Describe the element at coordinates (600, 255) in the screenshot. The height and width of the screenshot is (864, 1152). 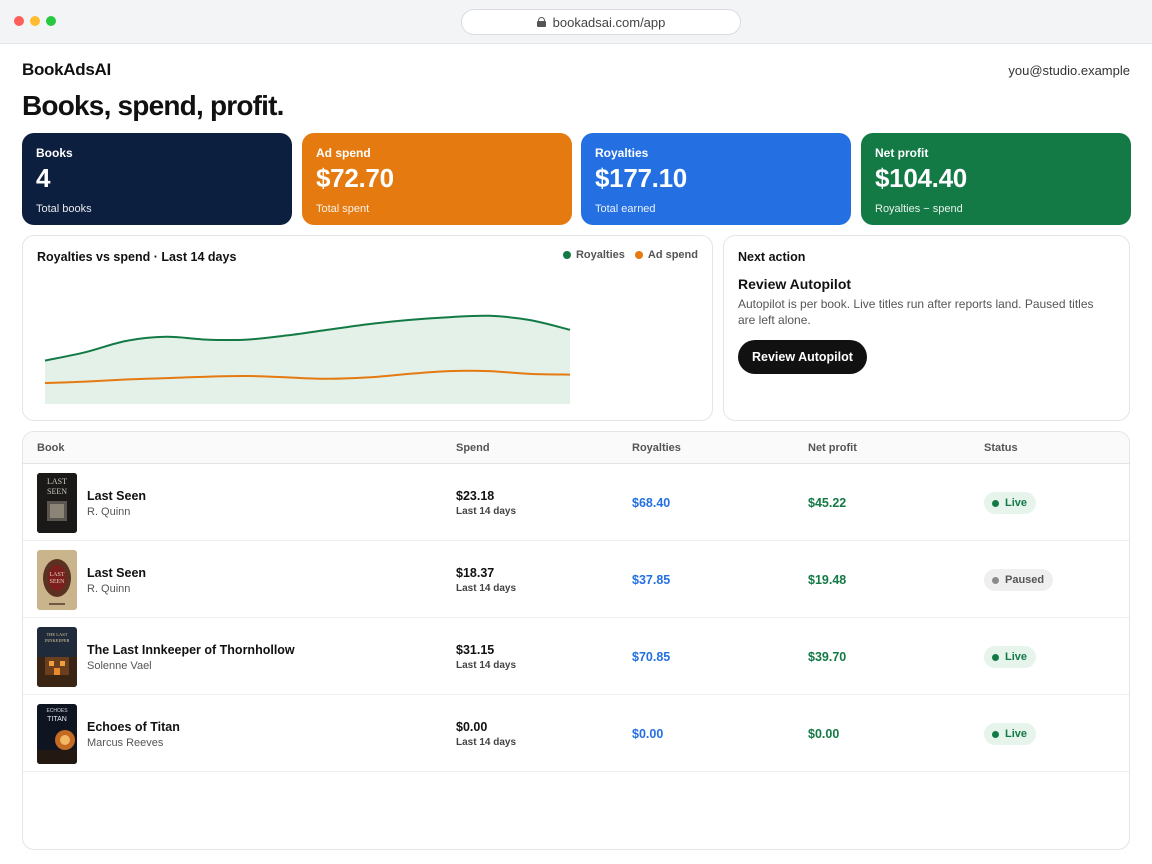
I see `legend-label: Royalties` at that location.